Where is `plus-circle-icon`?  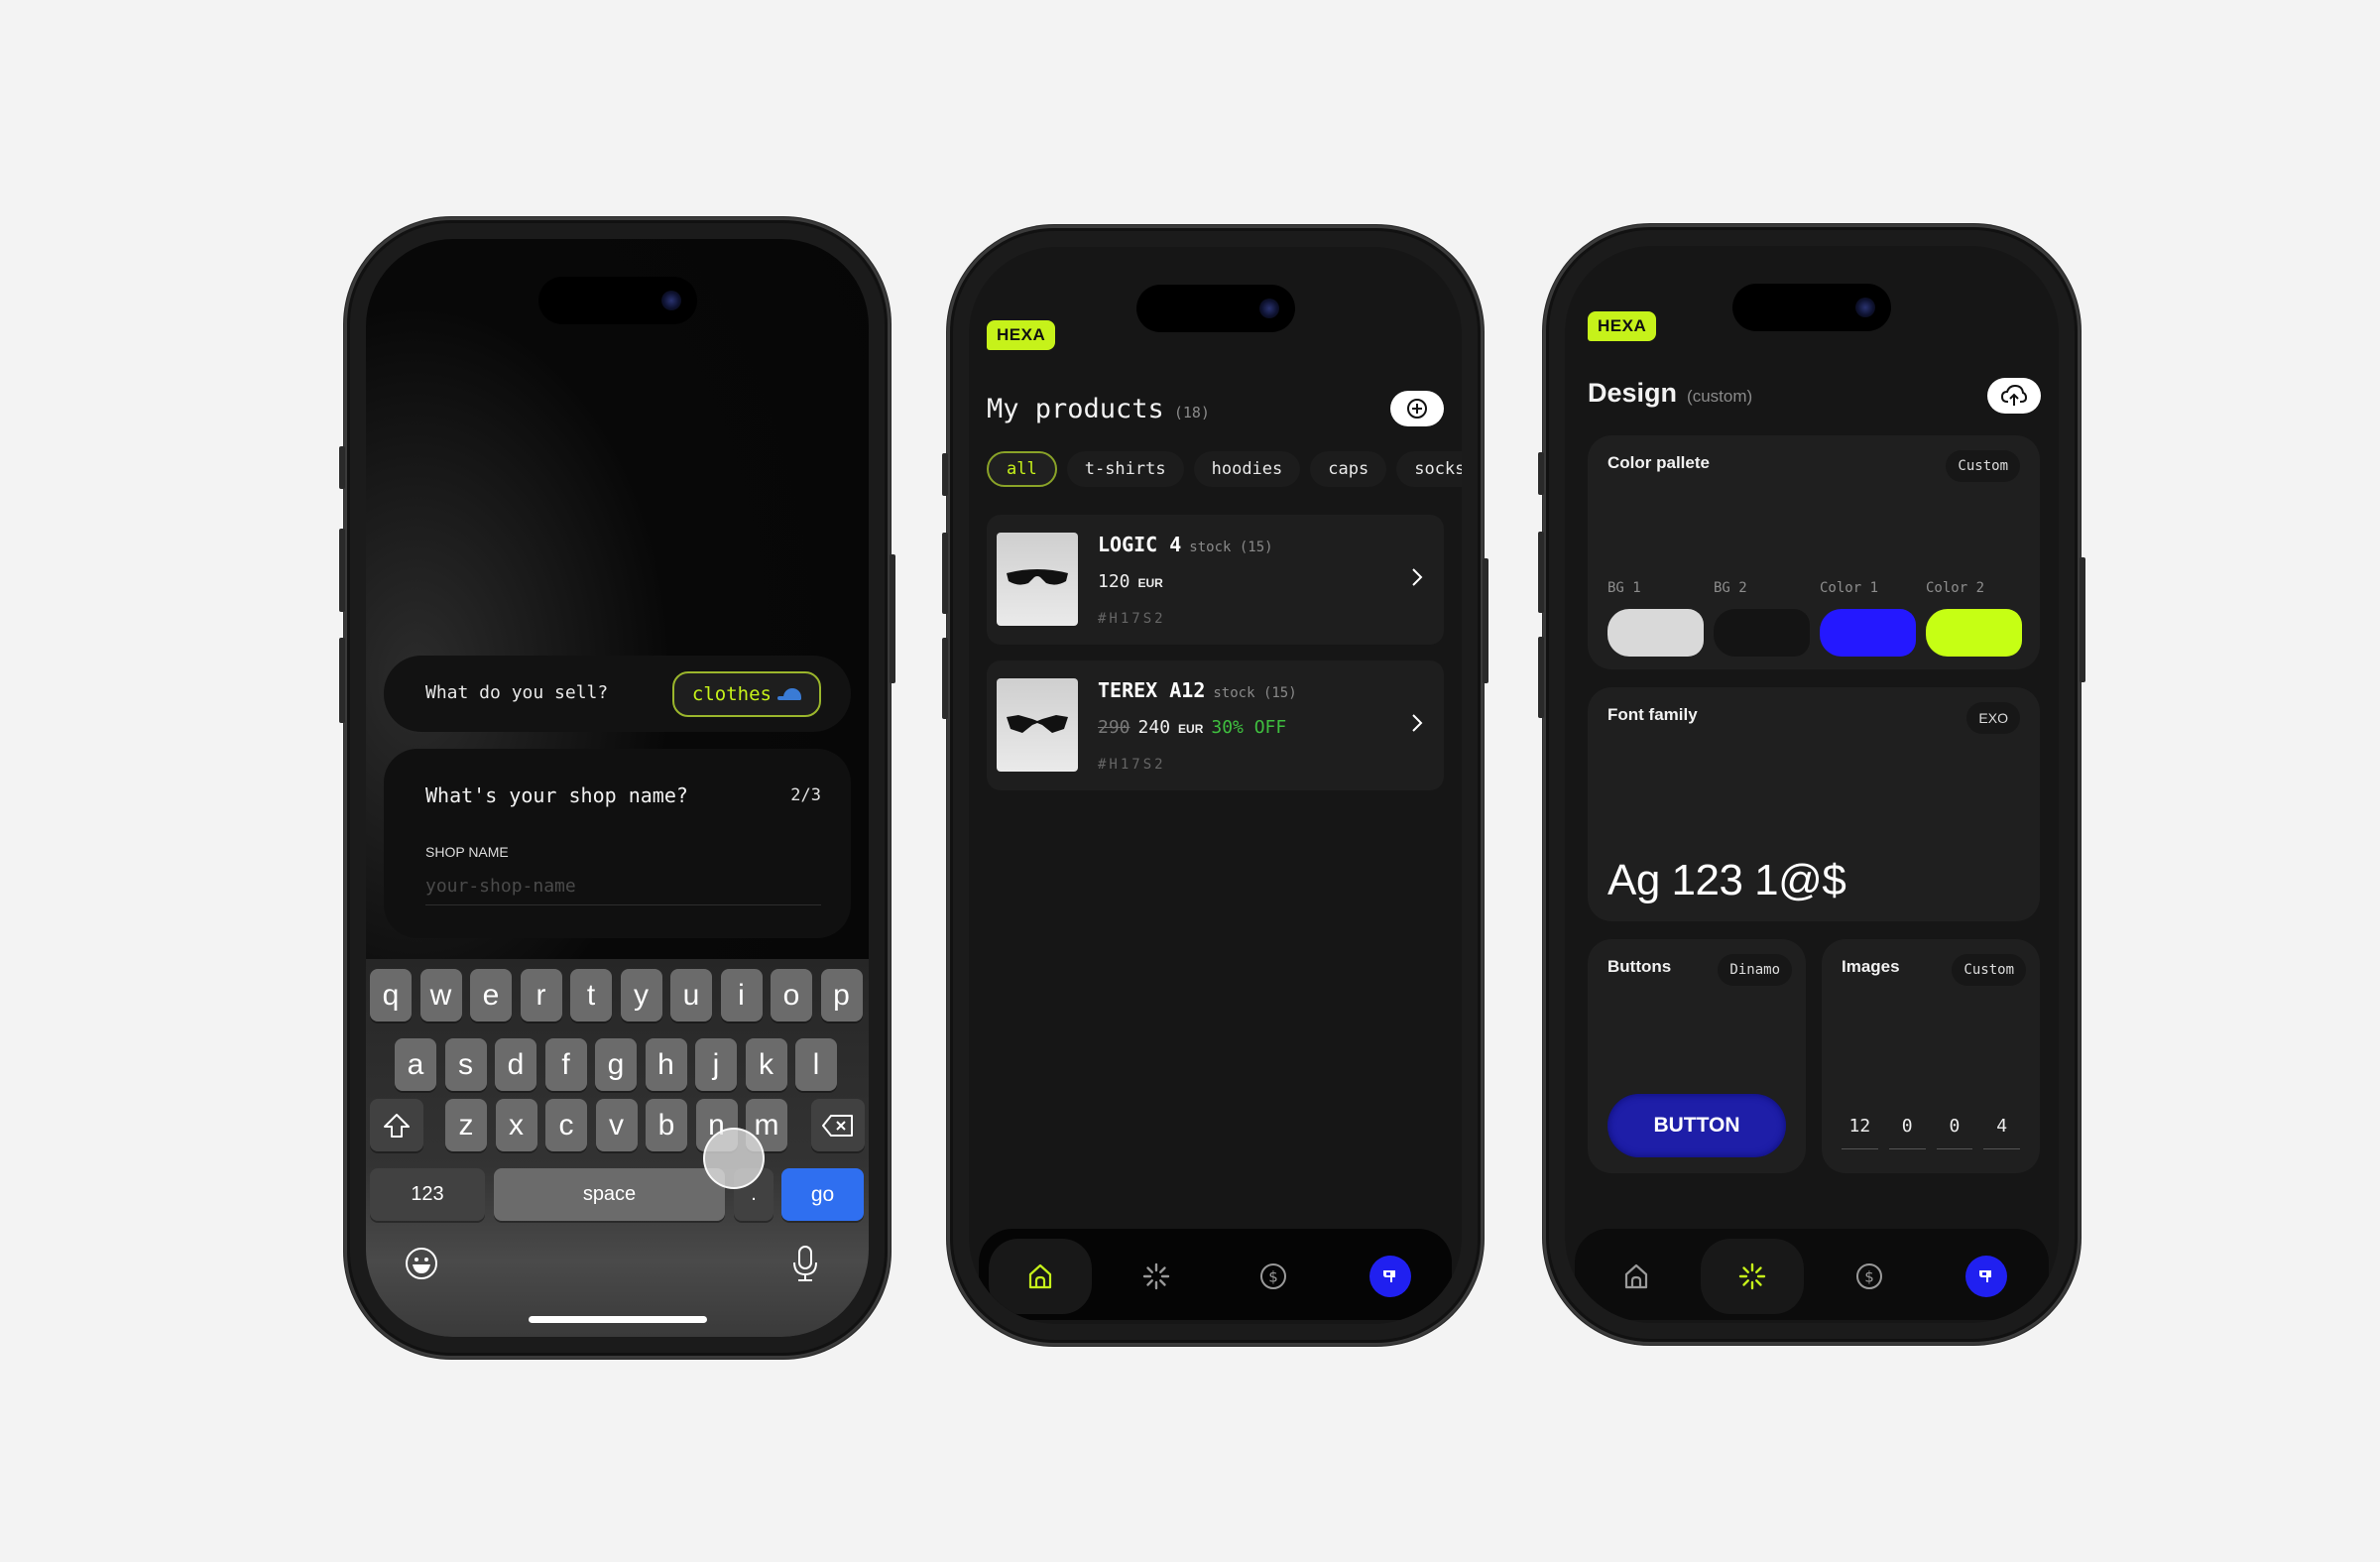 plus-circle-icon is located at coordinates (1417, 409).